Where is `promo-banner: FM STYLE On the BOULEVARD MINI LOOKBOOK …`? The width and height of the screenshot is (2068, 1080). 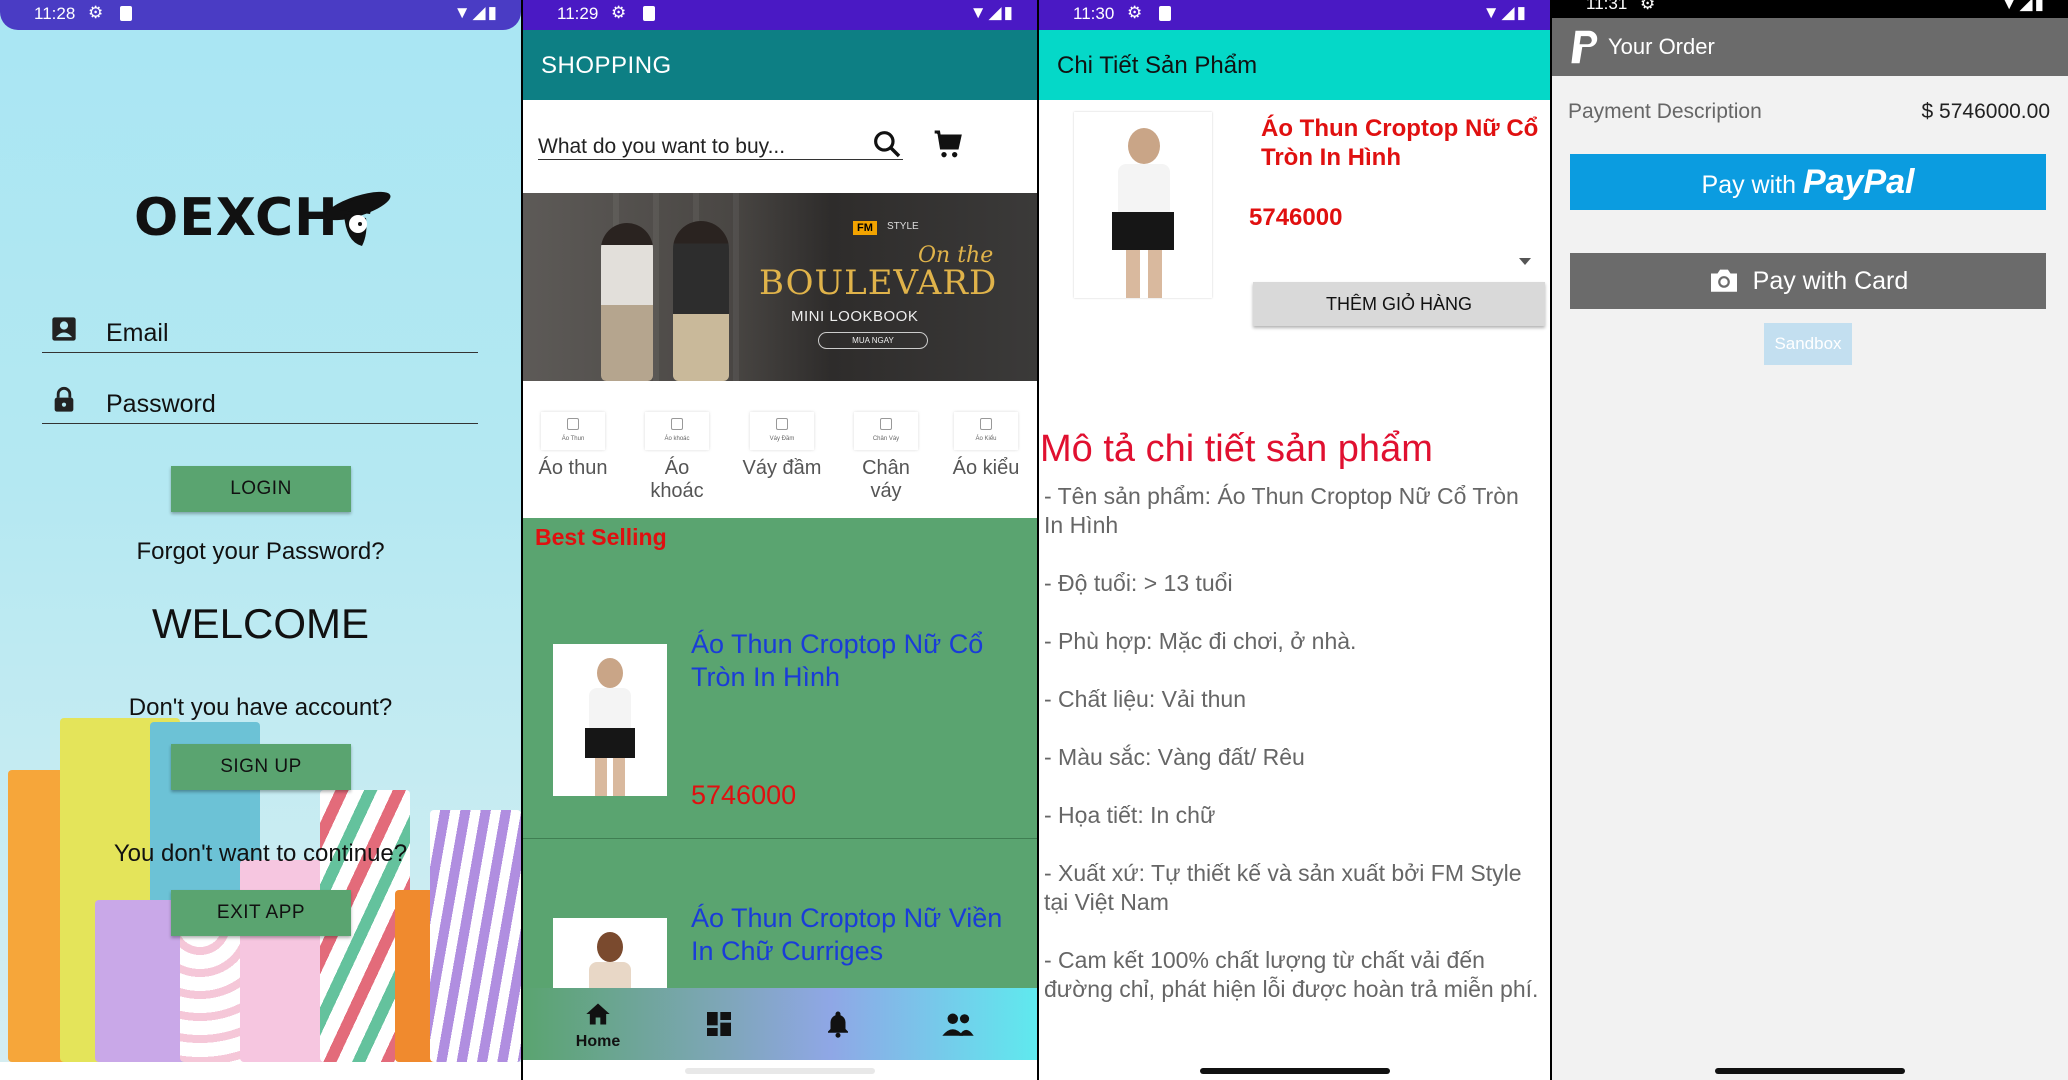
promo-banner: FM STYLE On the BOULEVARD MINI LOOKBOOK … is located at coordinates (780, 287).